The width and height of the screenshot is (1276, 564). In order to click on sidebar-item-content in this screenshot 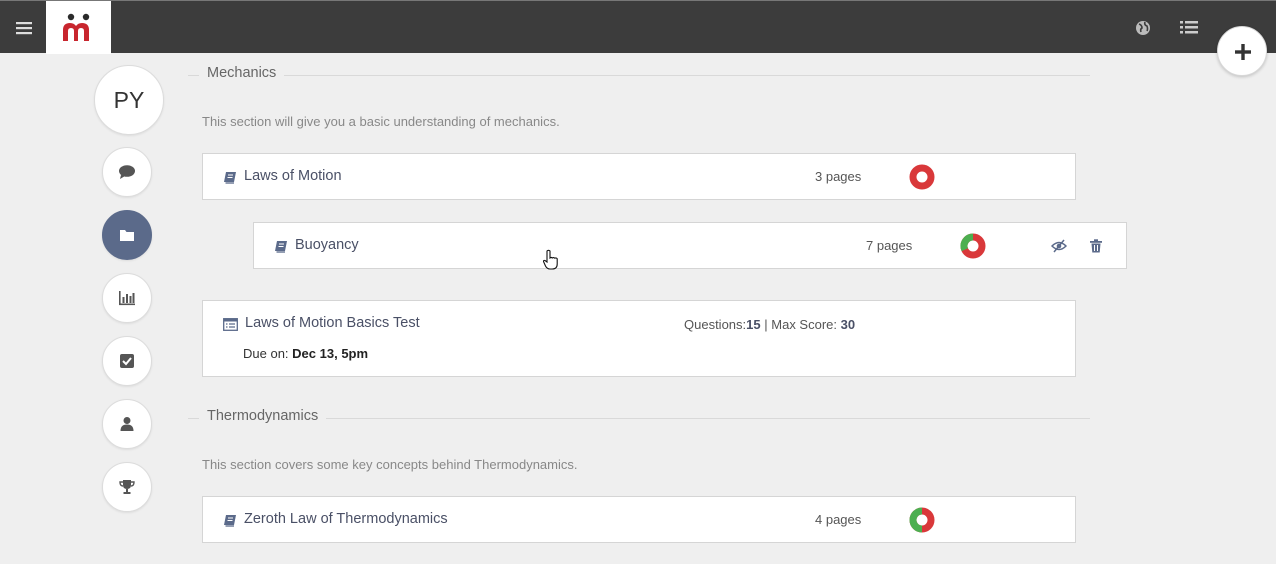, I will do `click(127, 235)`.